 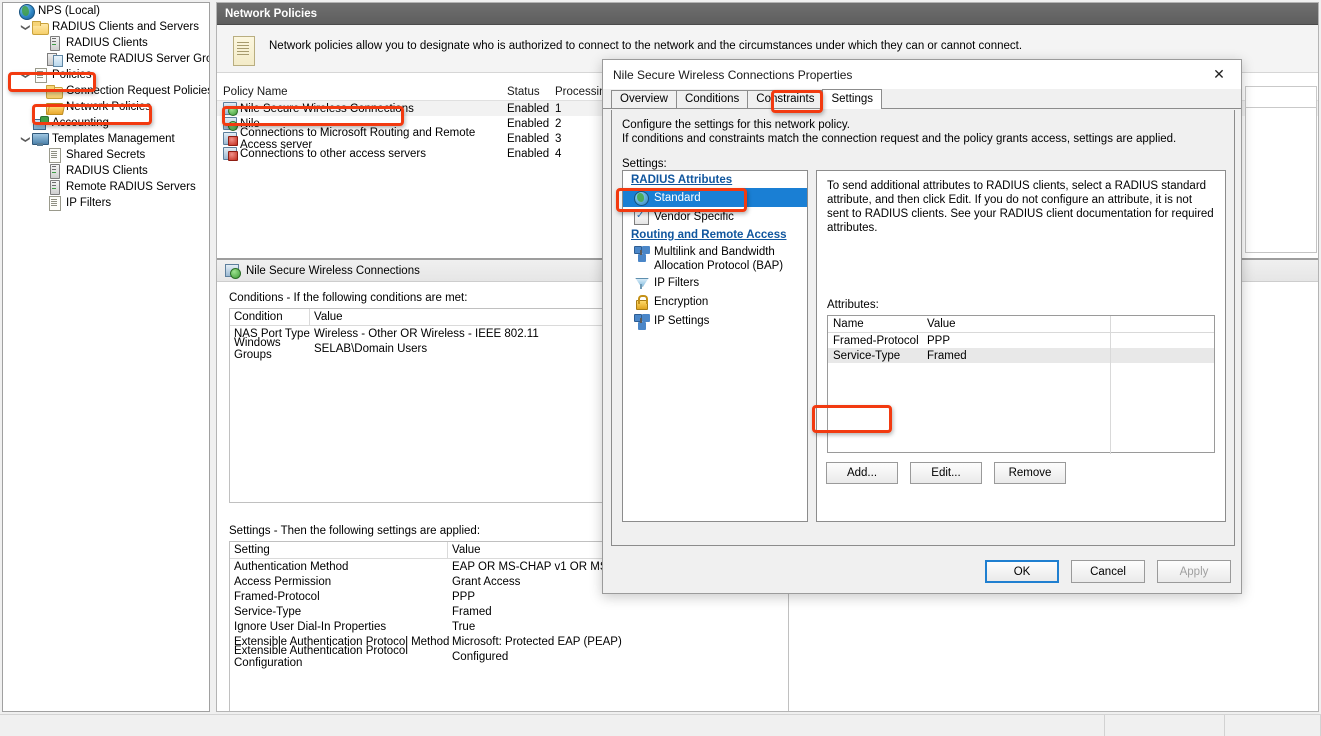 I want to click on header-status: Status, so click(x=531, y=92).